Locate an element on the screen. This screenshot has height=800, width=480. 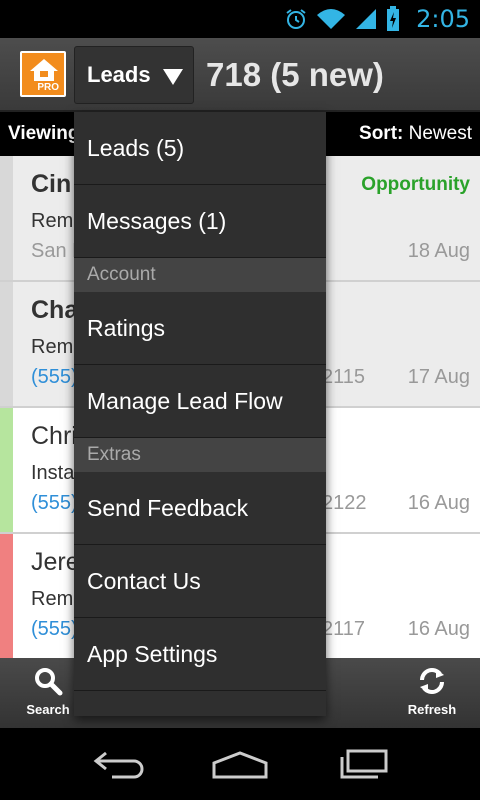
house-icon is located at coordinates (44, 70).